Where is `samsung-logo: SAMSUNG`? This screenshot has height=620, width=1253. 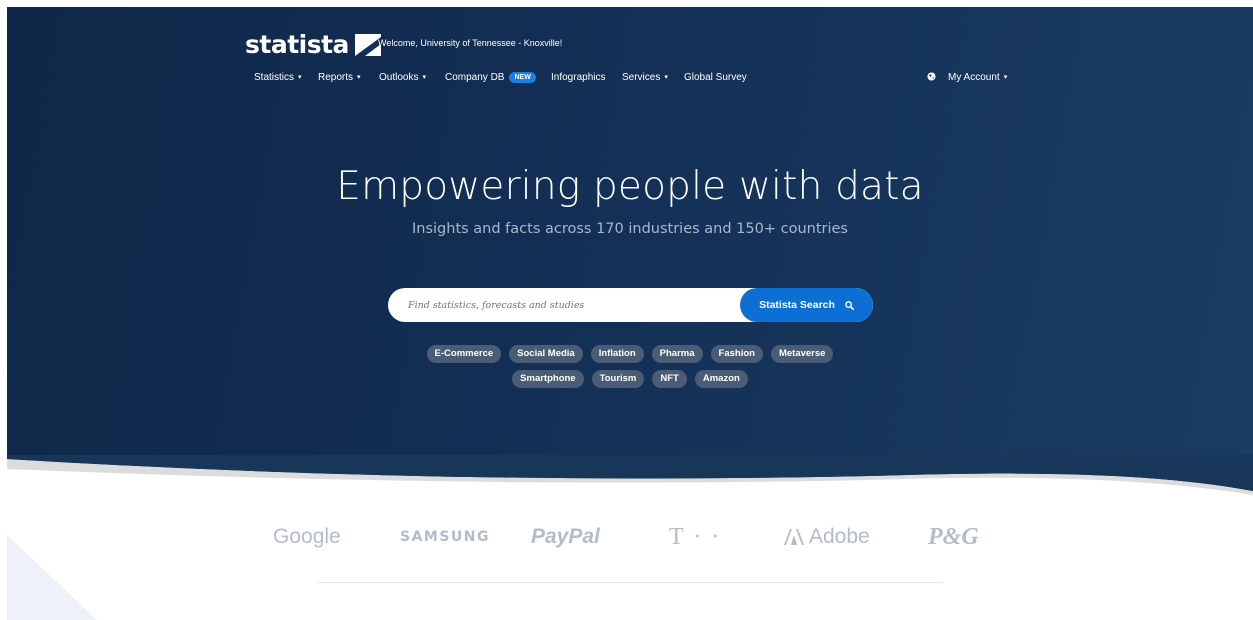
samsung-logo: SAMSUNG is located at coordinates (445, 537).